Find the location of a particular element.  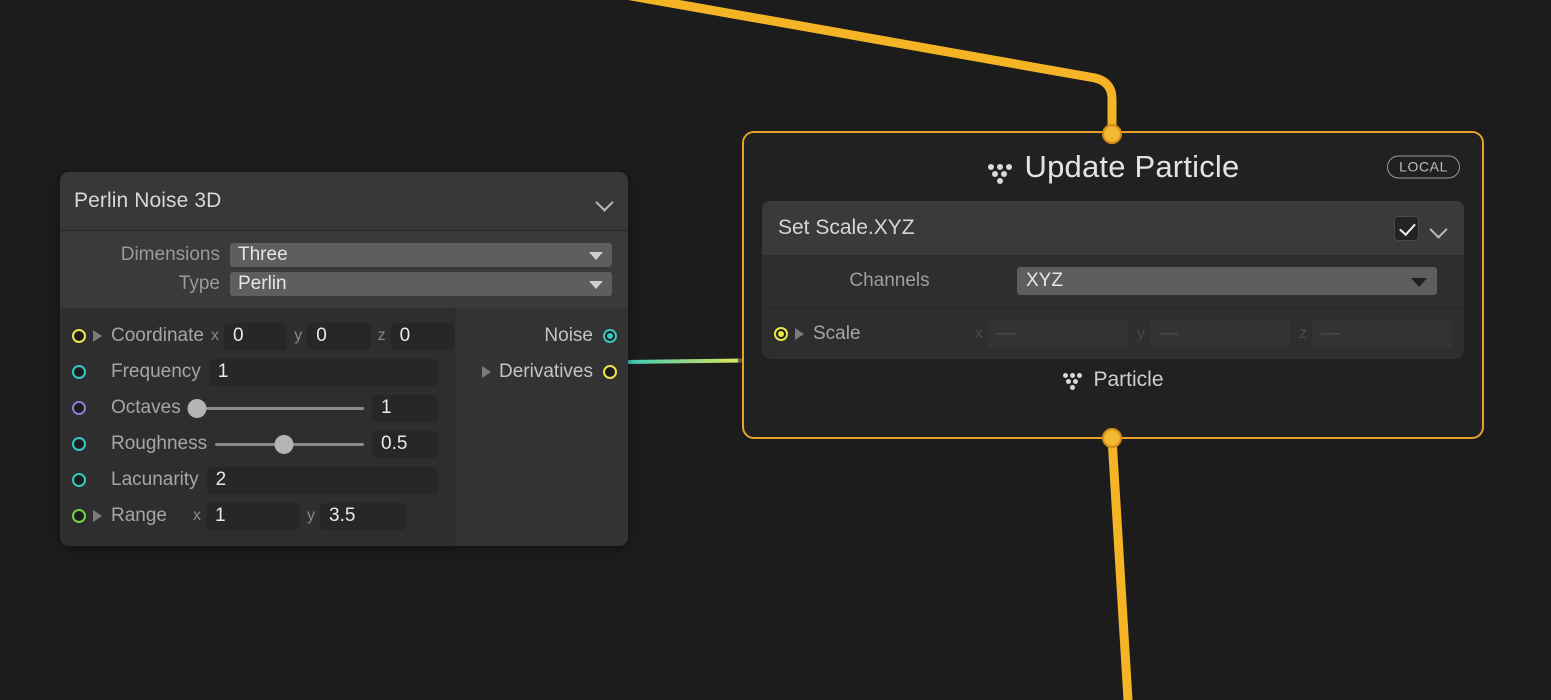

socket-frequency is located at coordinates (79, 372).